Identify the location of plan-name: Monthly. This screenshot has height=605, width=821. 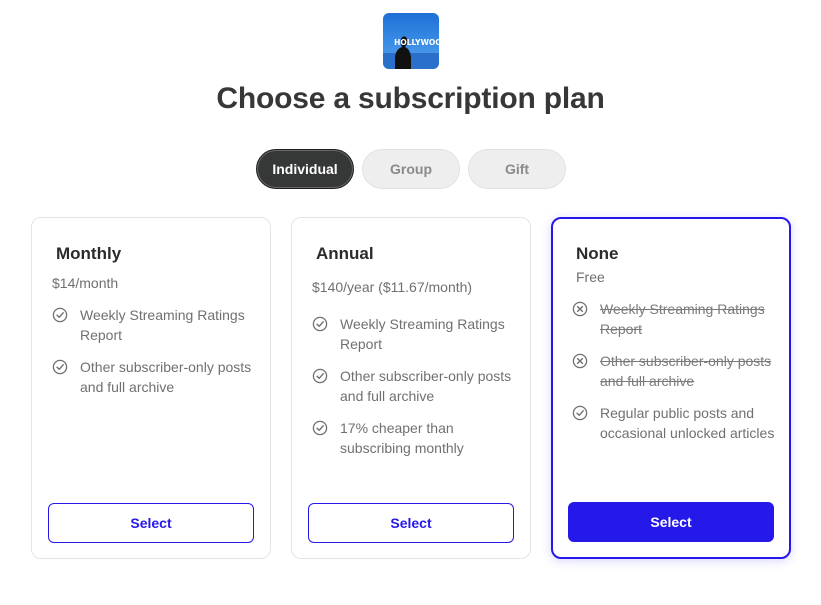
(89, 253).